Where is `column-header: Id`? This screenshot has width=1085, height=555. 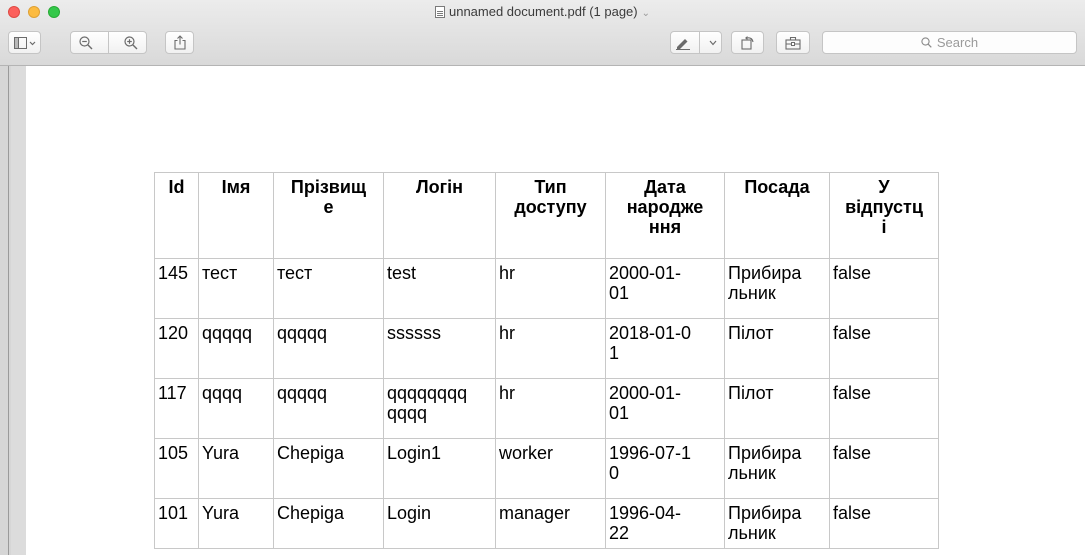 column-header: Id is located at coordinates (176, 215).